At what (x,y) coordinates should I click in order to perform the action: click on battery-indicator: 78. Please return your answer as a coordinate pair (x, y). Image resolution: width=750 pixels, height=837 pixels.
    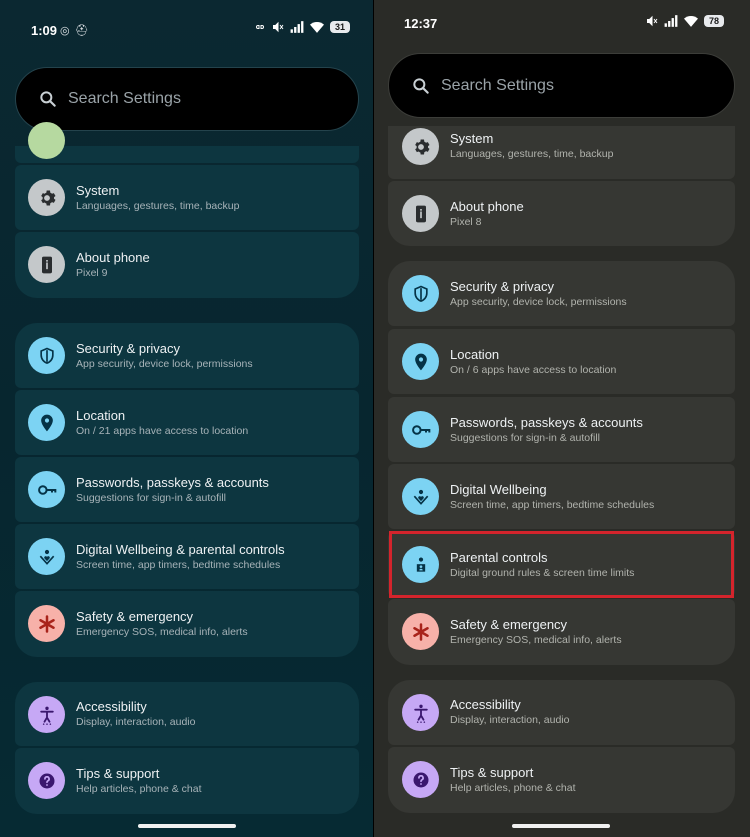
    Looking at the image, I should click on (714, 21).